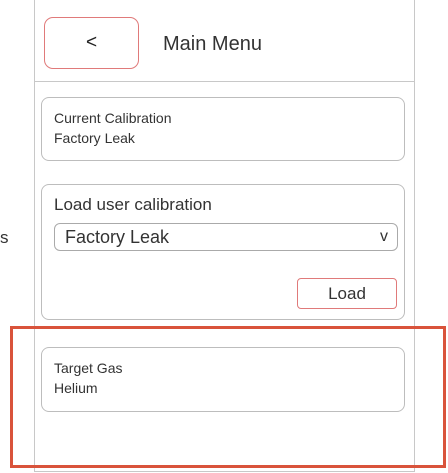  What do you see at coordinates (347, 293) in the screenshot?
I see `load-button: Load` at bounding box center [347, 293].